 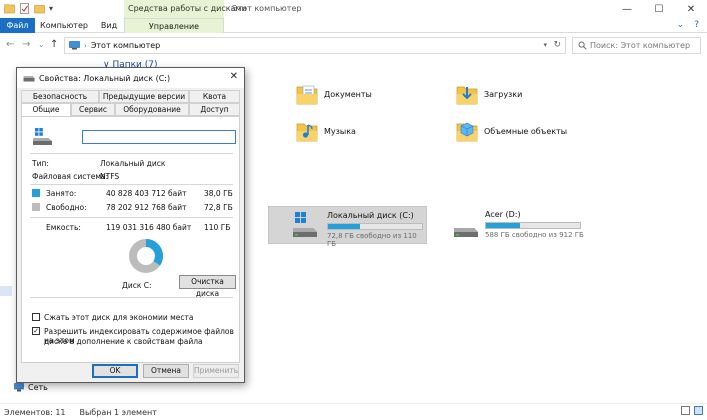 I want to click on tab-quota: Квота, so click(x=214, y=96).